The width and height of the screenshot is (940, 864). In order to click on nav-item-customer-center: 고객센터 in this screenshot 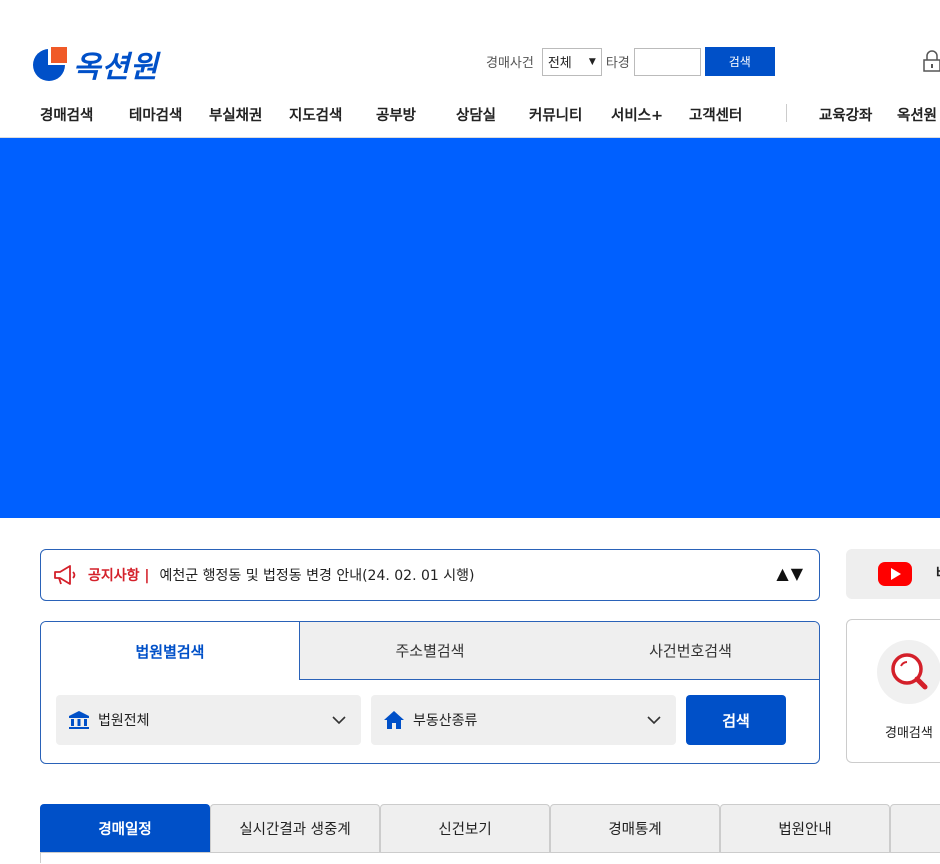, I will do `click(715, 114)`.